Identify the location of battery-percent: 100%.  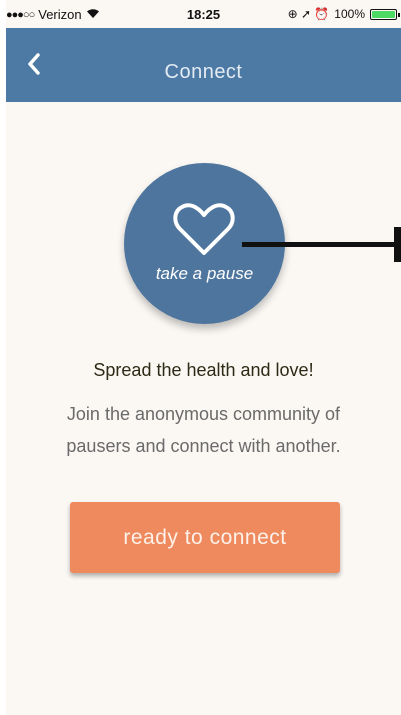
(349, 14).